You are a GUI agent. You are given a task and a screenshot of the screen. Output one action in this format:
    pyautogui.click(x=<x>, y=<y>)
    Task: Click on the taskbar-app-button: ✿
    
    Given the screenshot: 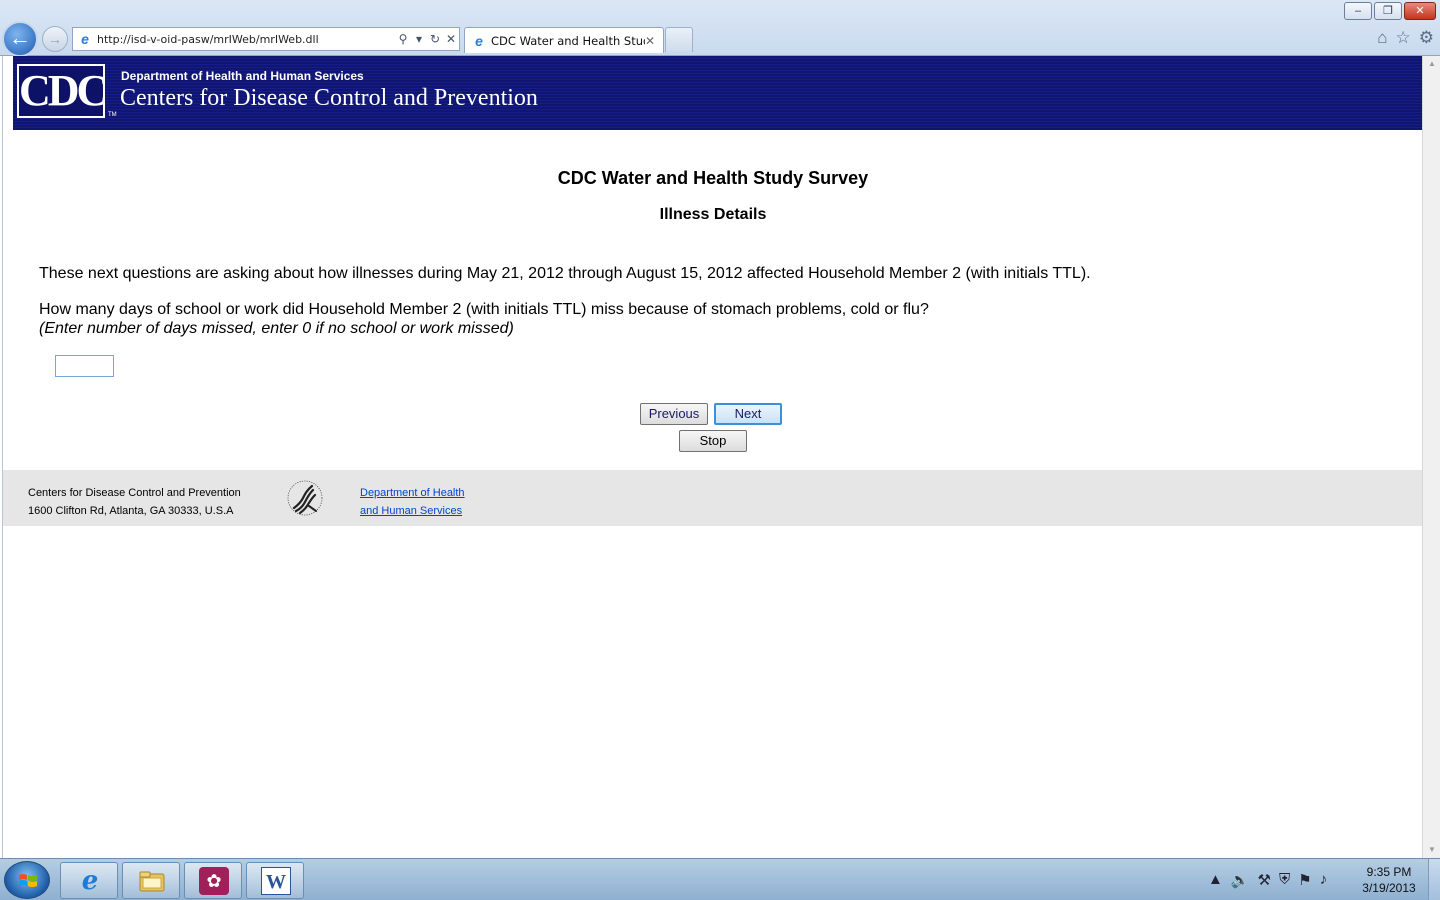 What is the action you would take?
    pyautogui.click(x=213, y=880)
    